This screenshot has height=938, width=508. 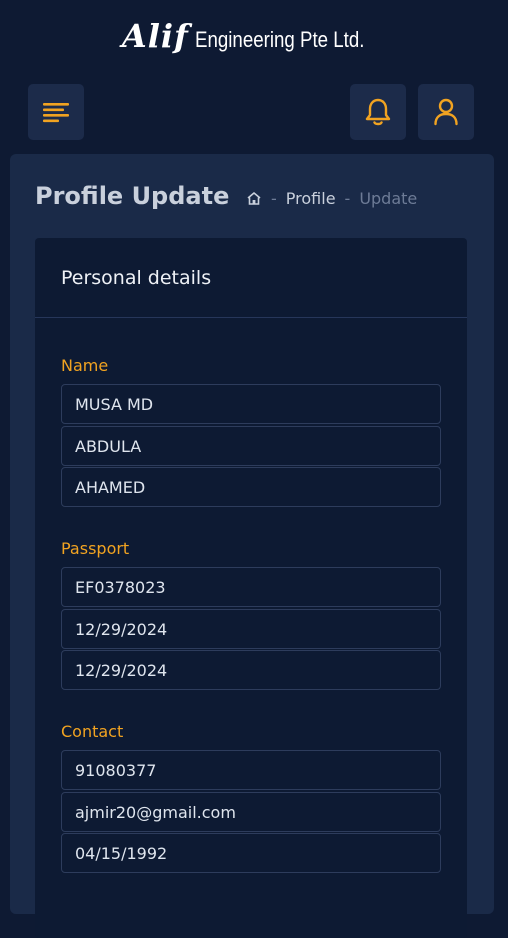 What do you see at coordinates (95, 548) in the screenshot?
I see `passport-label: Passport` at bounding box center [95, 548].